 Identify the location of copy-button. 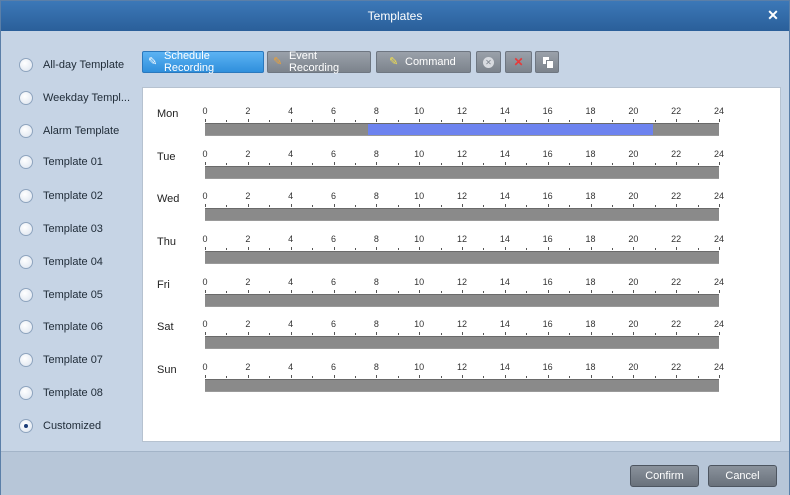
(547, 62).